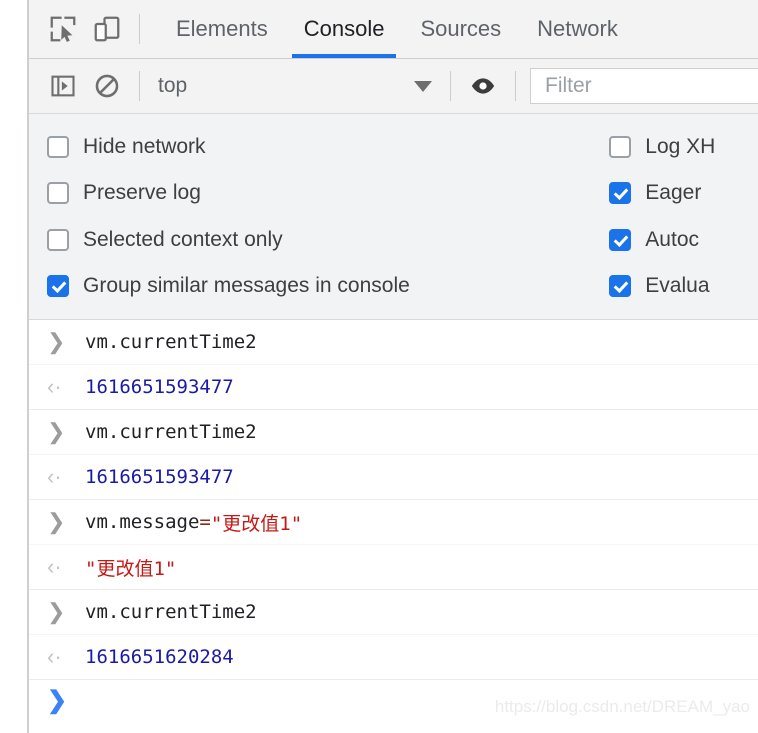  What do you see at coordinates (568, 85) in the screenshot?
I see `filter-placeholder: Filter` at bounding box center [568, 85].